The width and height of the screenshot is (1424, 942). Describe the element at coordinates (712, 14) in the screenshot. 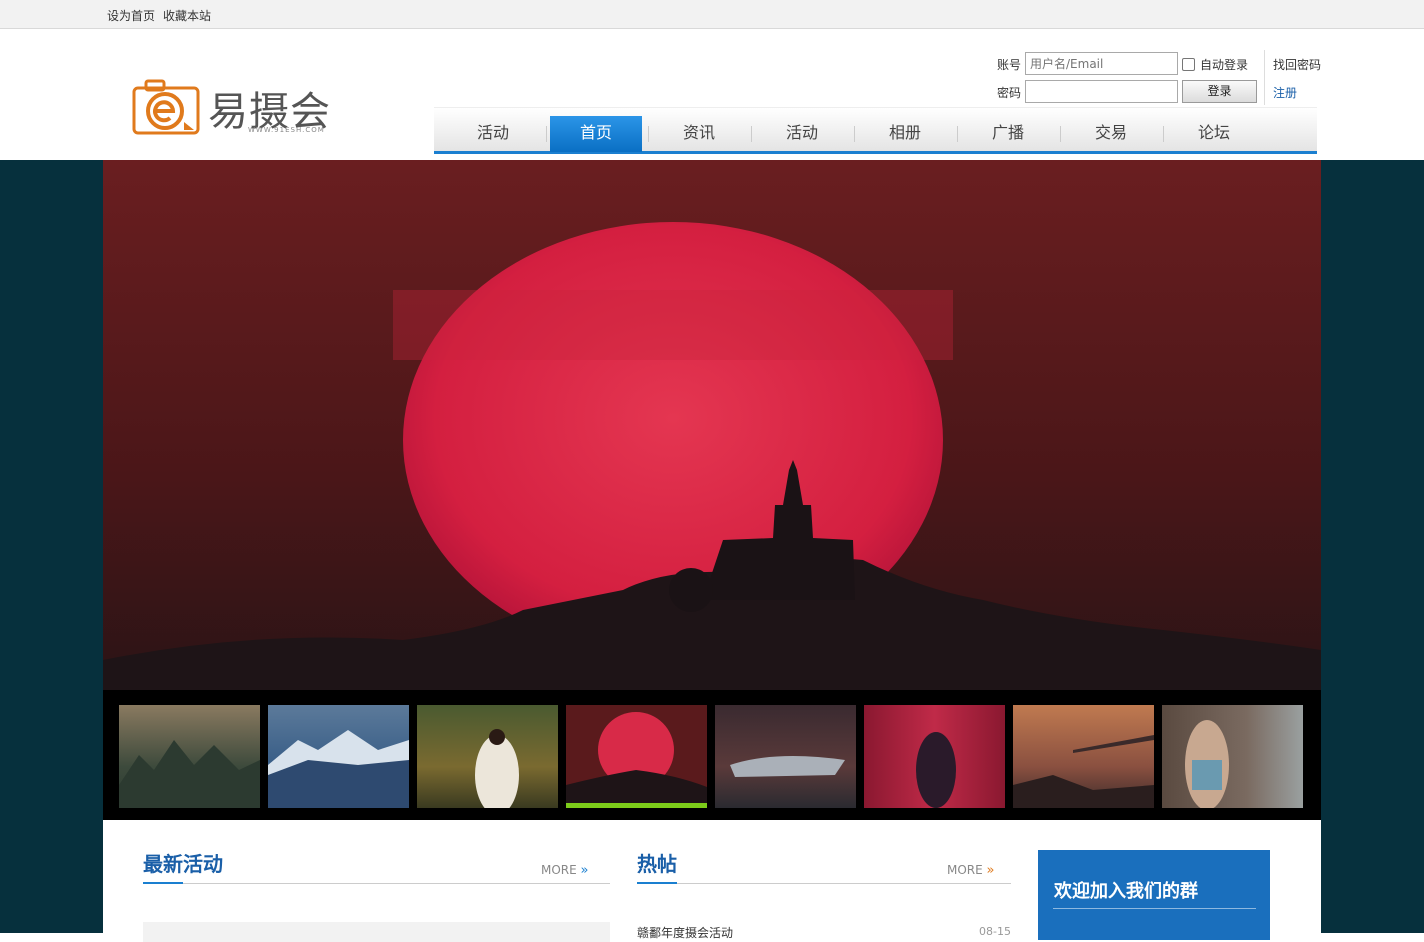

I see `top-bar: 设为首页 收藏本站` at that location.